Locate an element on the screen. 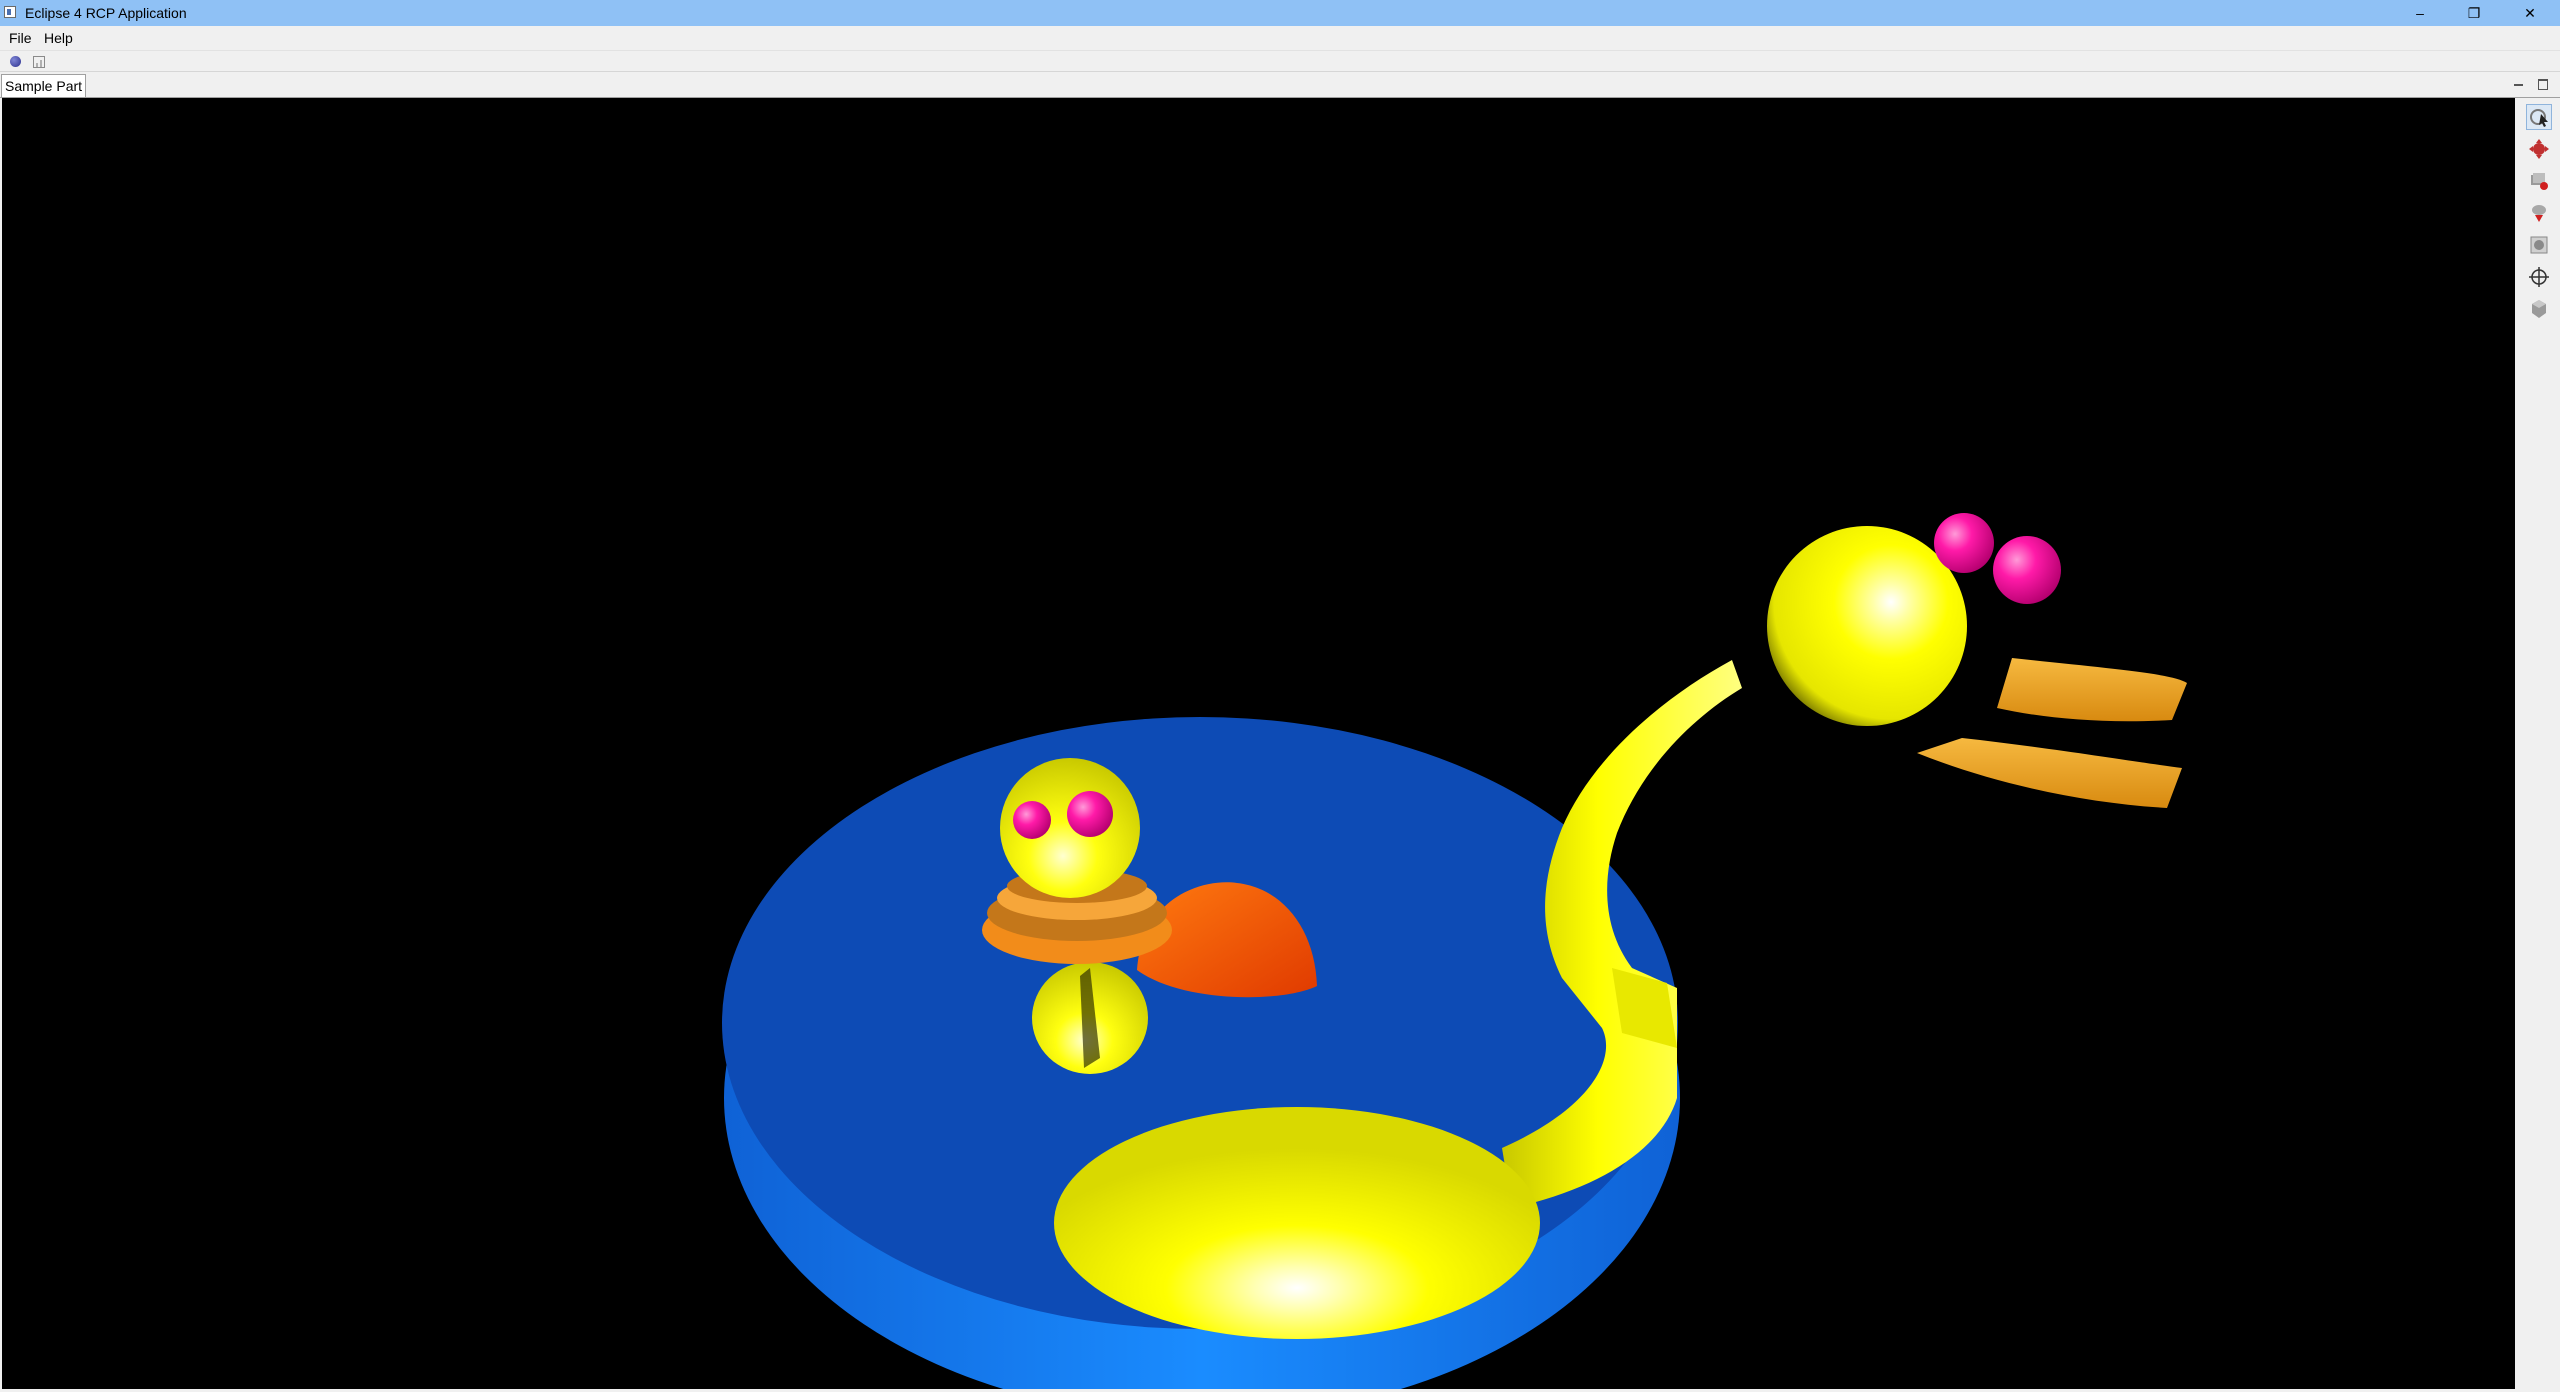  crosshair-icon is located at coordinates (2539, 277).